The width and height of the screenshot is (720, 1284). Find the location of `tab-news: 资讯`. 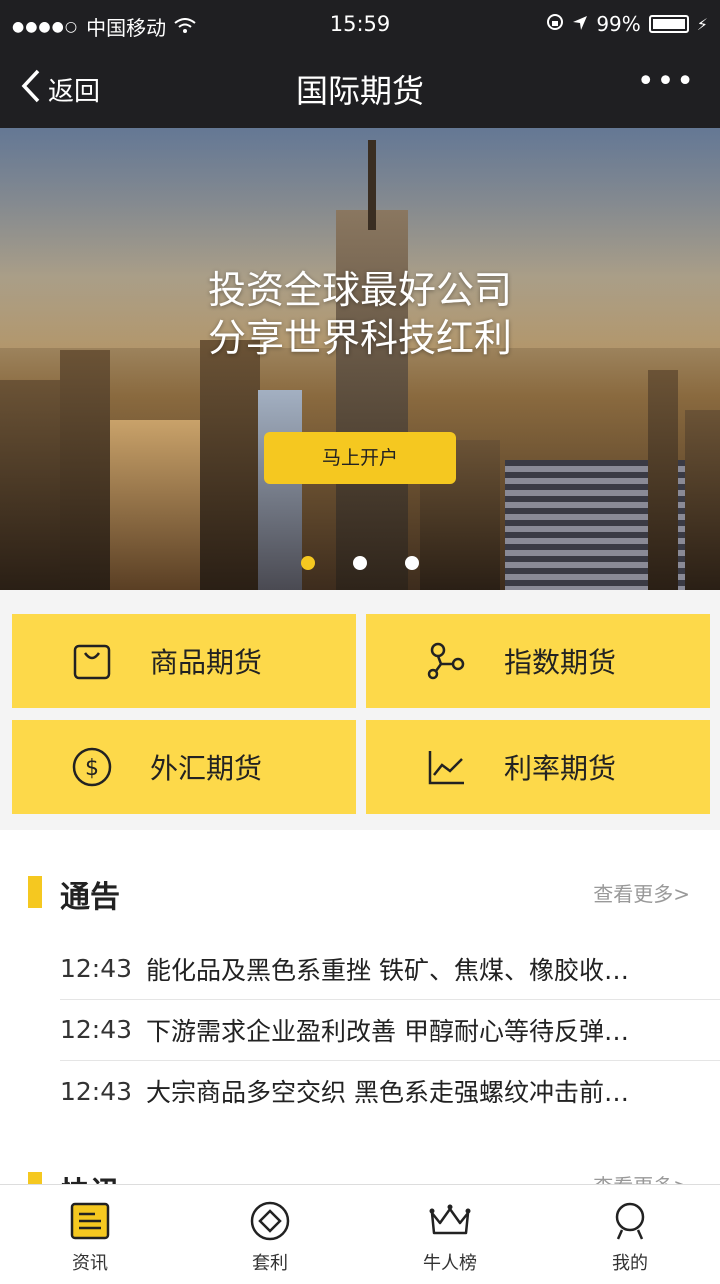

tab-news: 资讯 is located at coordinates (90, 1234).